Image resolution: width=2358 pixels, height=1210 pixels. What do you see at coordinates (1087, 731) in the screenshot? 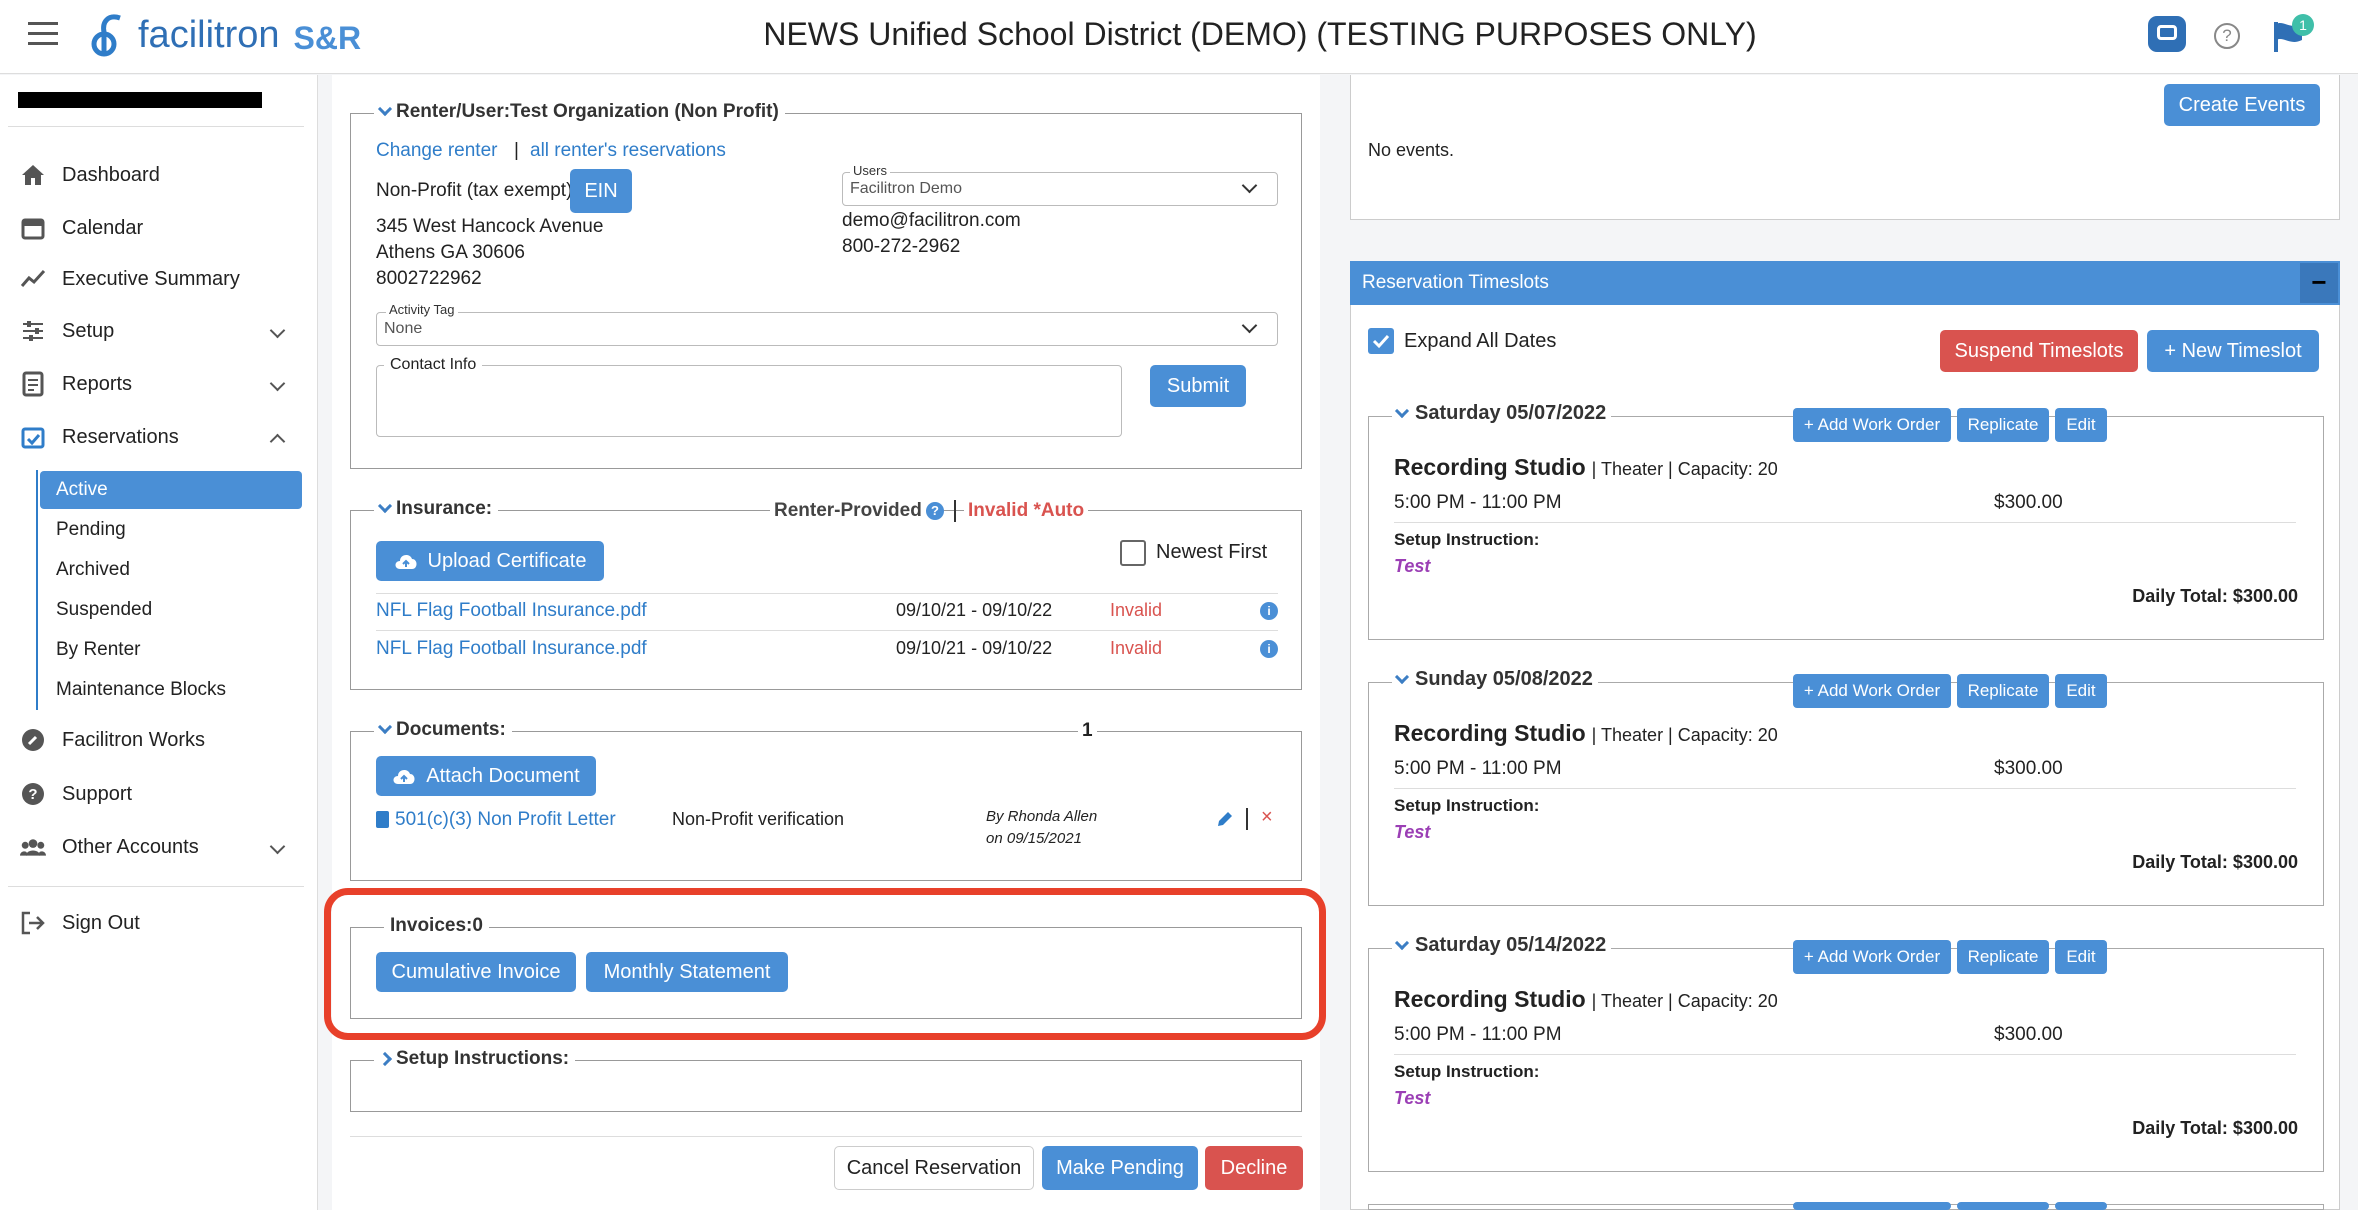
I see `documents-count: 1` at bounding box center [1087, 731].